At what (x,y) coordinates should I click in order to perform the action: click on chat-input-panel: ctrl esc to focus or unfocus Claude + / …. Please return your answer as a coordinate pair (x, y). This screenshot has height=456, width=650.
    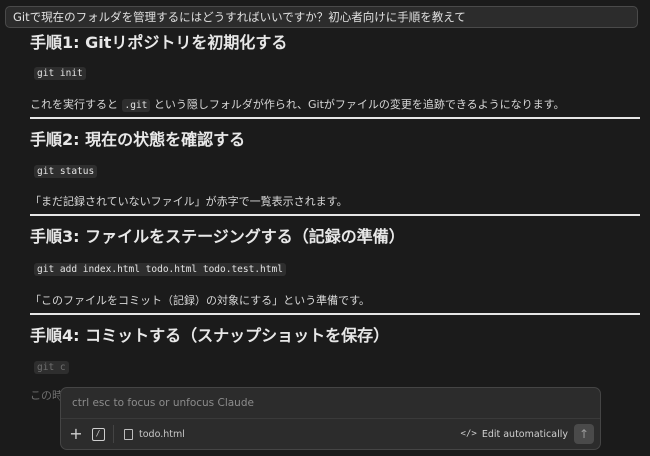
    Looking at the image, I should click on (330, 418).